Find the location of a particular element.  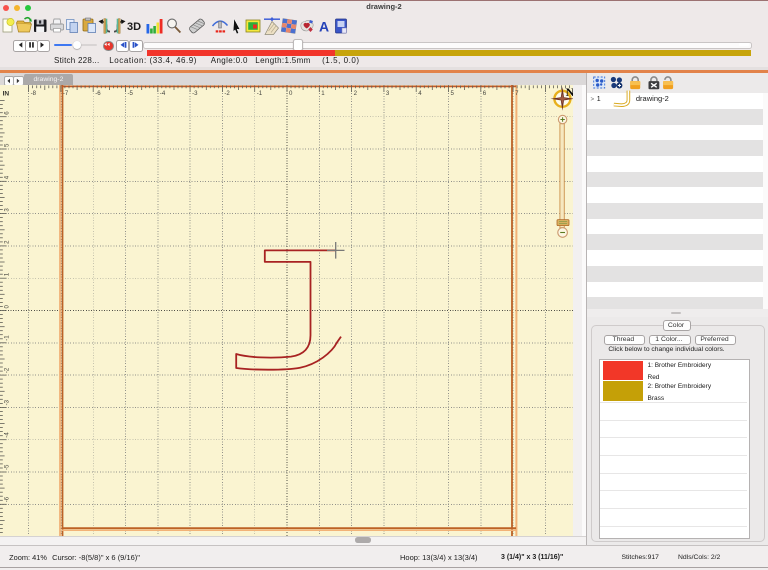

svg-text: -8 is located at coordinates (34, 92).